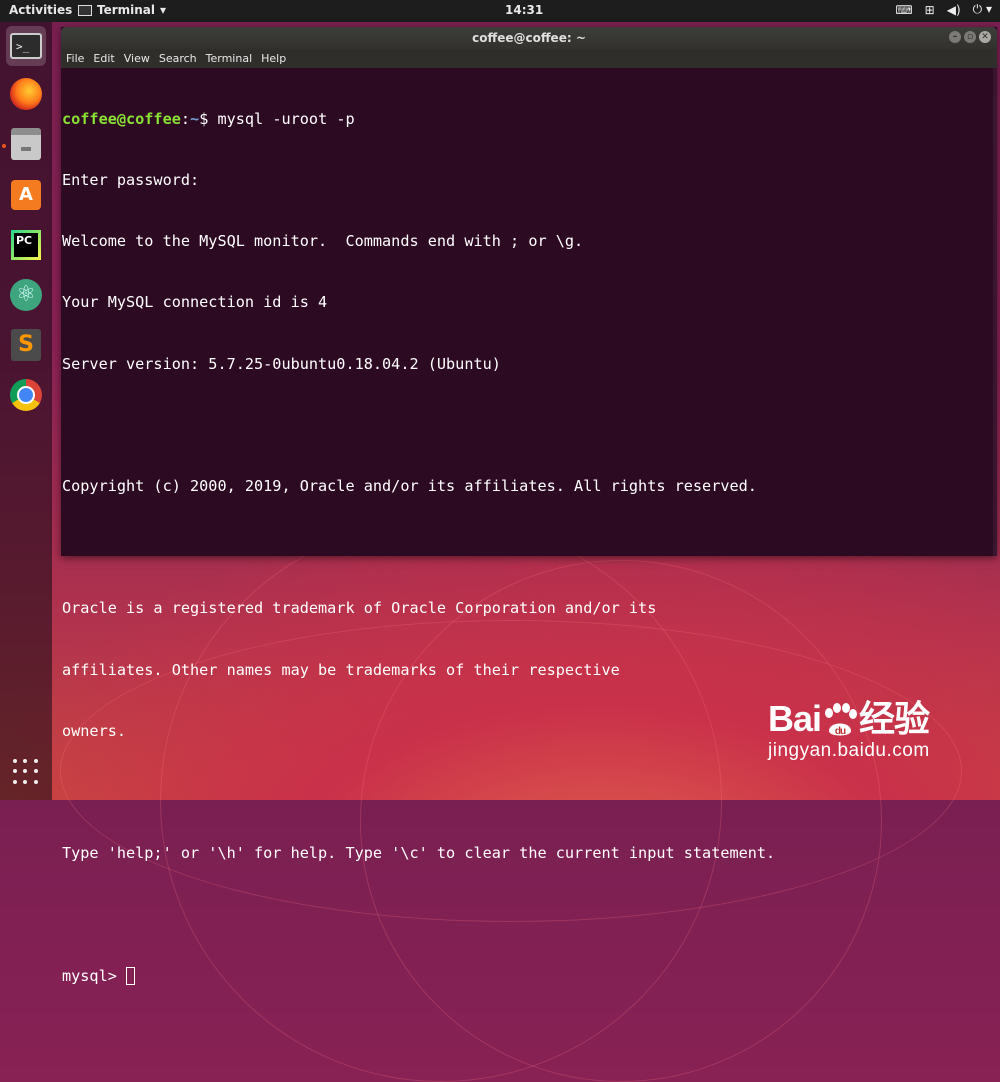 This screenshot has width=1000, height=1082. I want to click on watermark-logo-left: Bai, so click(795, 718).